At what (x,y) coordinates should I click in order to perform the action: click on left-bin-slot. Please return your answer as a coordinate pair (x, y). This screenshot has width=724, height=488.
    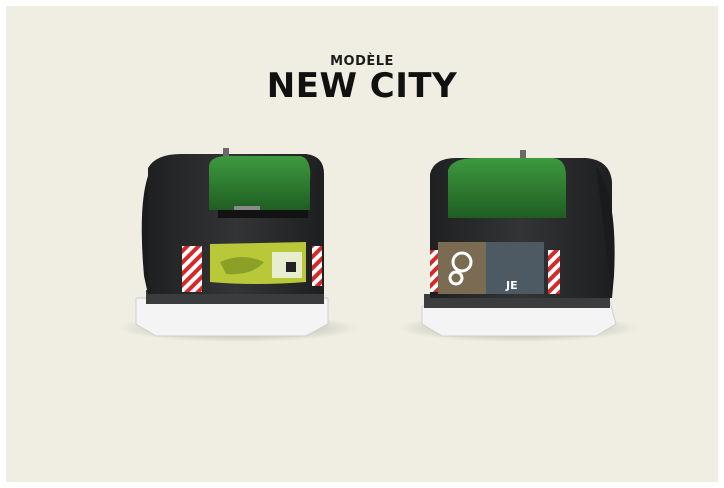
    Looking at the image, I should click on (263, 214).